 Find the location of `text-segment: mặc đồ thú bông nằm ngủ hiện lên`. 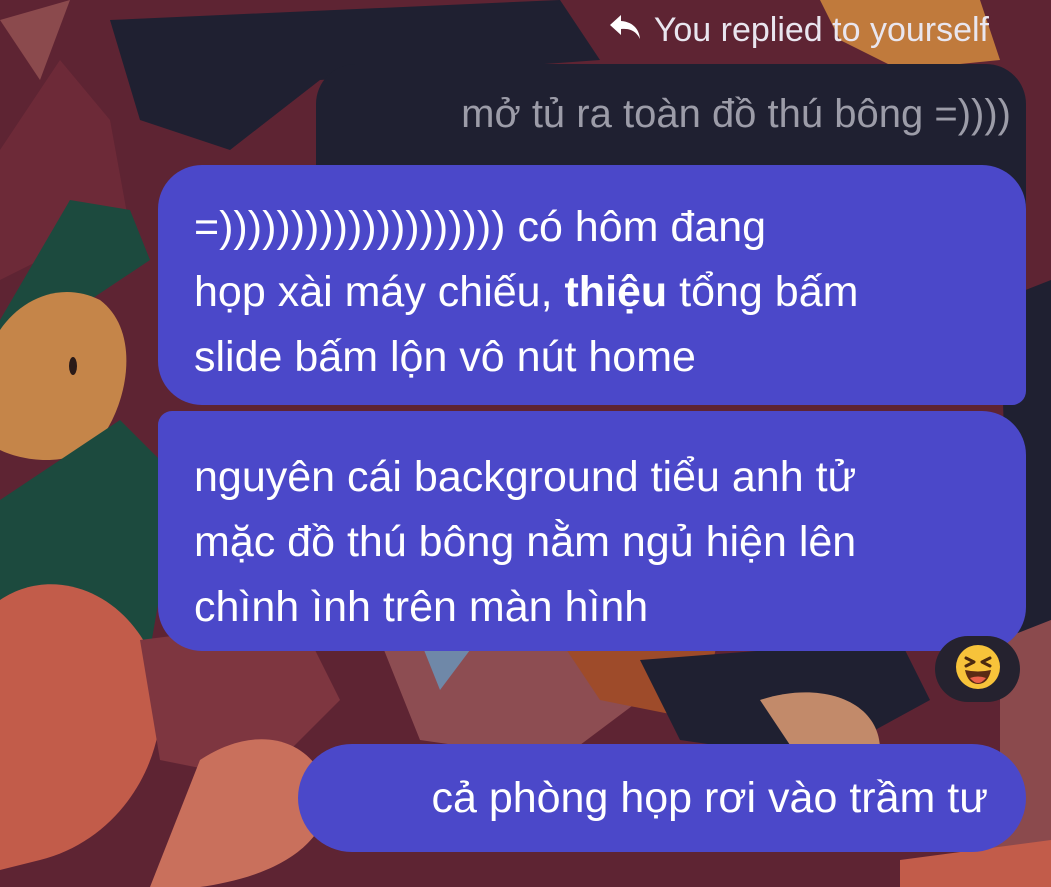

text-segment: mặc đồ thú bông nằm ngủ hiện lên is located at coordinates (525, 542).